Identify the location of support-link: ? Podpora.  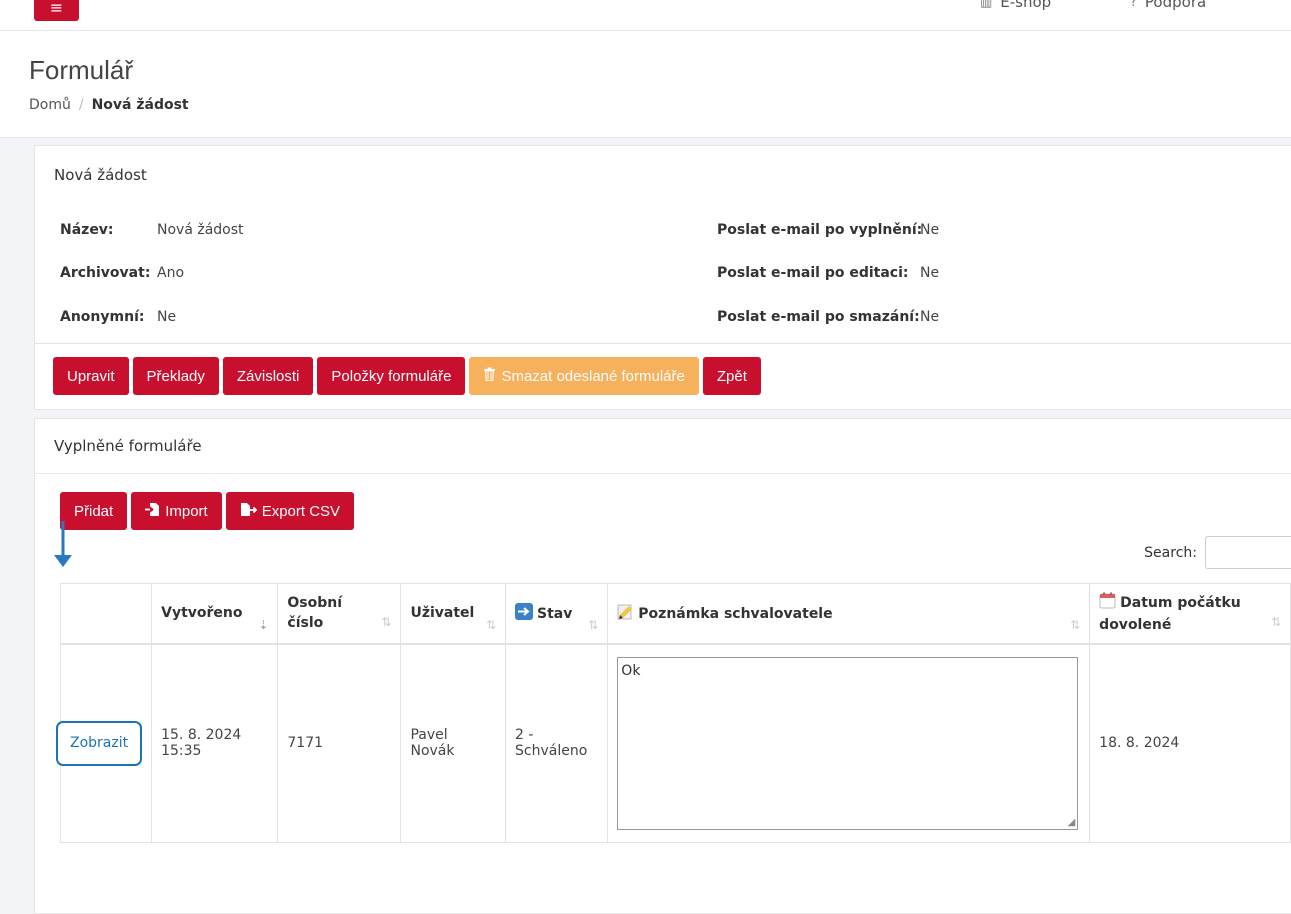
(1168, 5).